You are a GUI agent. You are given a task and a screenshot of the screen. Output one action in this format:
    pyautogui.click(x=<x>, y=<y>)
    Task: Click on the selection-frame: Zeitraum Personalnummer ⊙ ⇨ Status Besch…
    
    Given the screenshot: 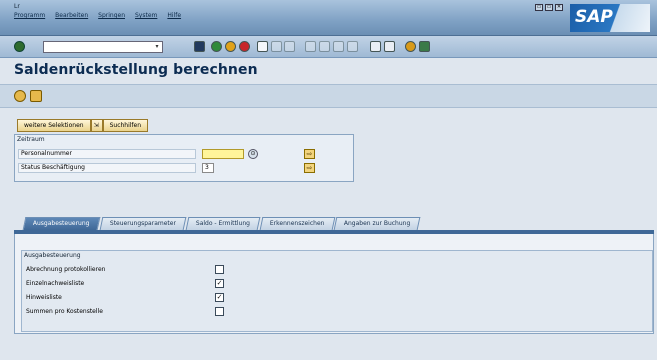 What is the action you would take?
    pyautogui.click(x=184, y=158)
    